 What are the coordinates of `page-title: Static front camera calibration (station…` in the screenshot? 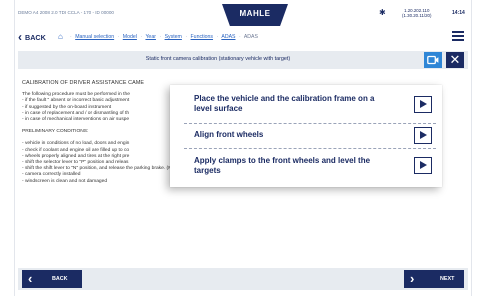 It's located at (218, 59).